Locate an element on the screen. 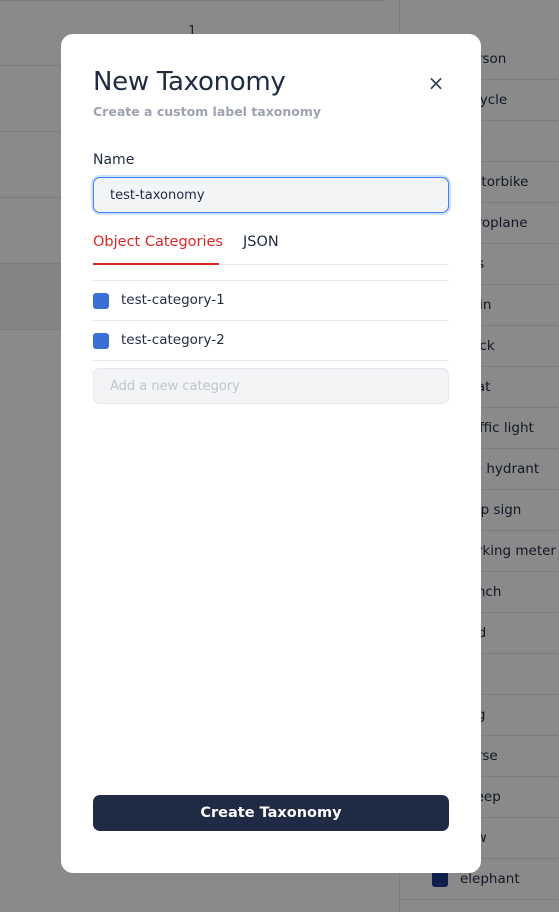 This screenshot has height=912, width=559. dialog-subtitle: Create a custom label taxonomy is located at coordinates (207, 111).